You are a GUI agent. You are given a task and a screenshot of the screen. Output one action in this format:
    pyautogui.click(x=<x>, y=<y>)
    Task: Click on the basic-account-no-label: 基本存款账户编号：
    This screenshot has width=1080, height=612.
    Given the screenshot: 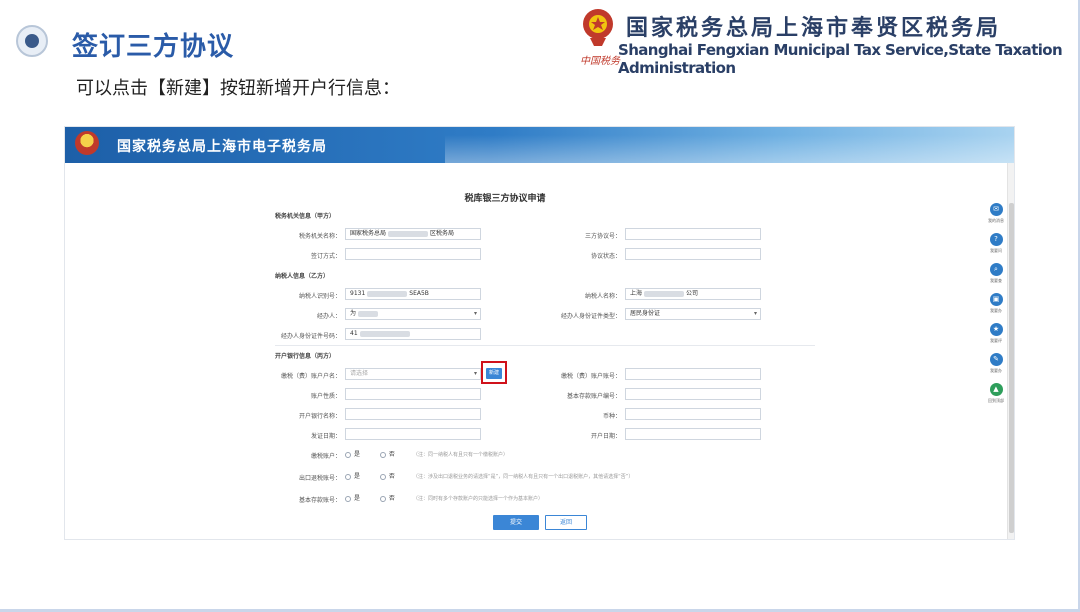 What is the action you would take?
    pyautogui.click(x=593, y=396)
    